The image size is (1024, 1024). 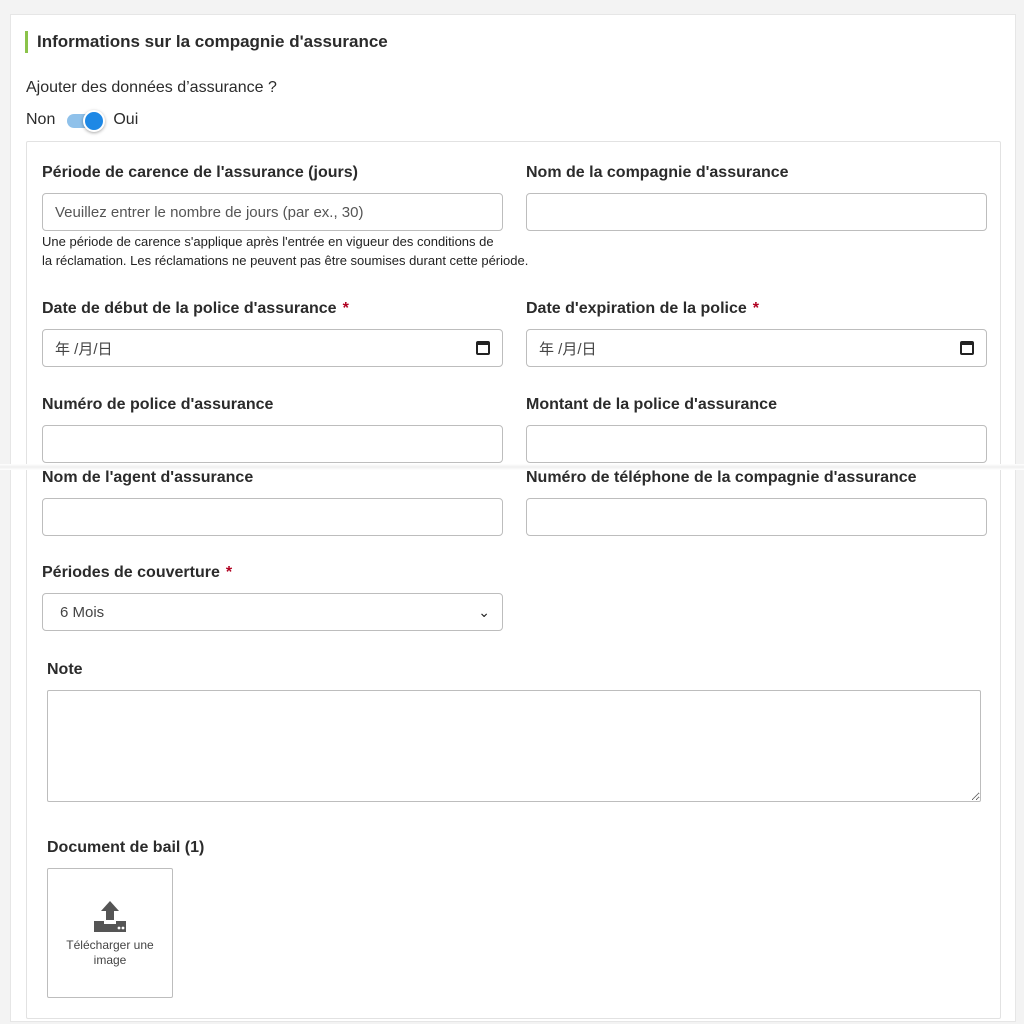 What do you see at coordinates (151, 87) in the screenshot?
I see `add-insurance-question: Ajouter des données d’assurance ?` at bounding box center [151, 87].